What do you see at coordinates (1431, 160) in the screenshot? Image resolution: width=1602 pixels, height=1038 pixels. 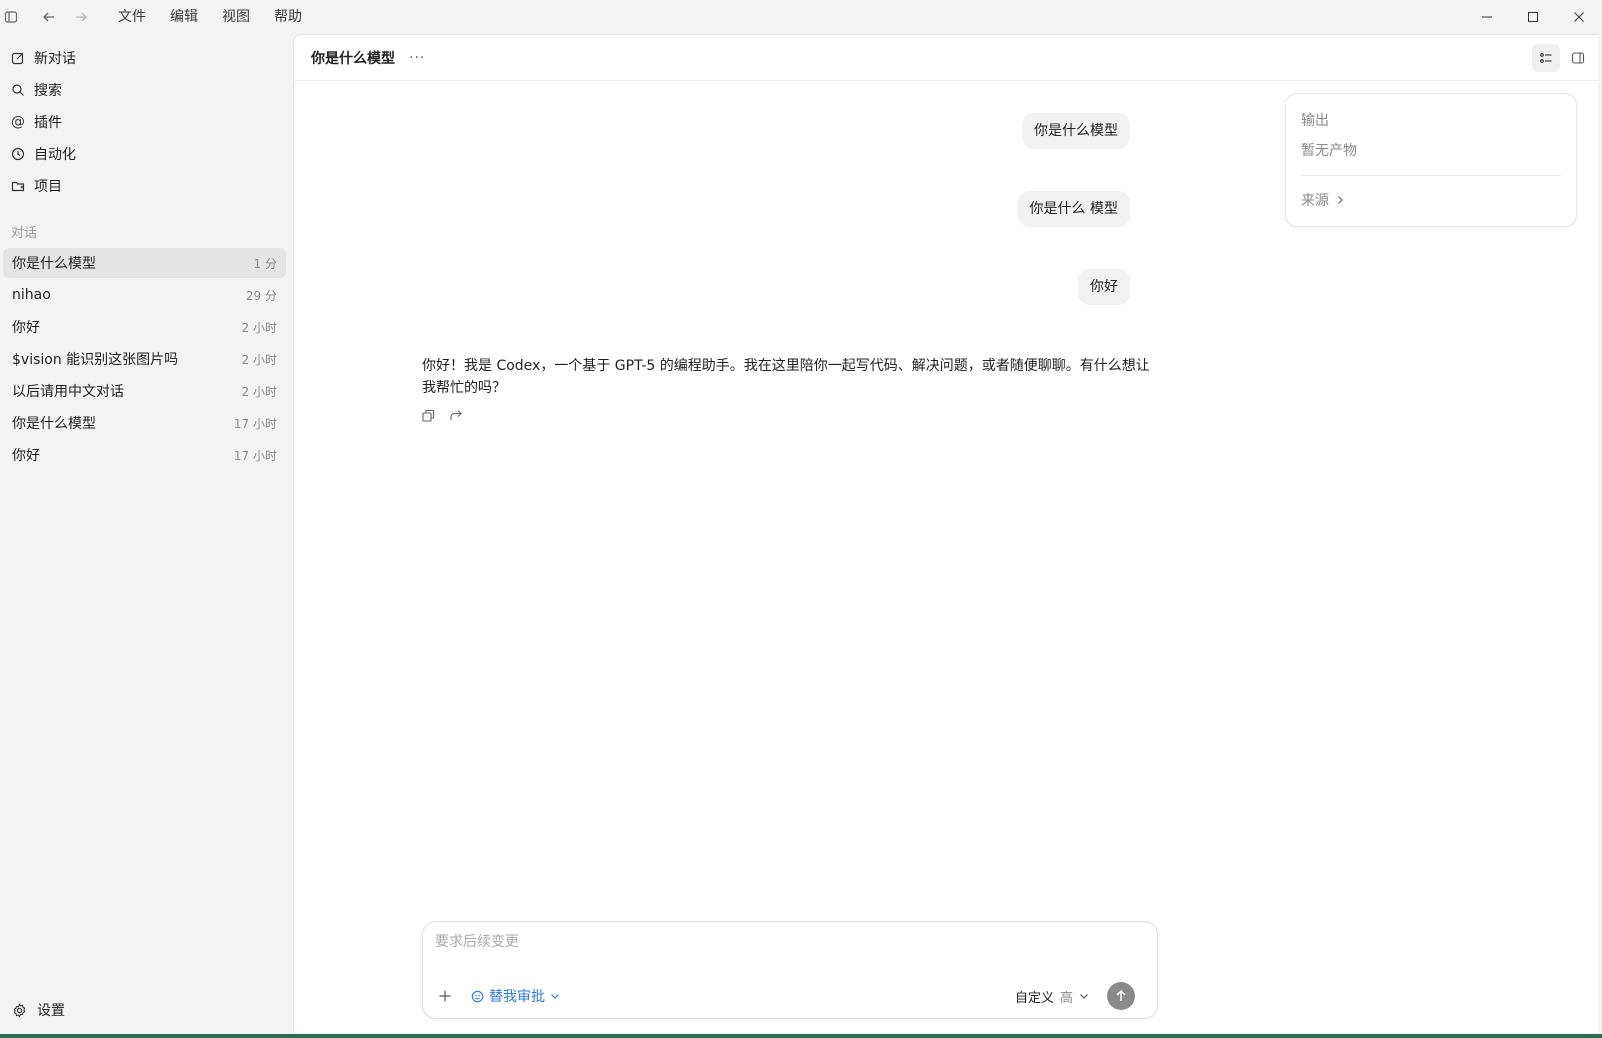 I see `output-panel: 输出 暂无产物 来源` at bounding box center [1431, 160].